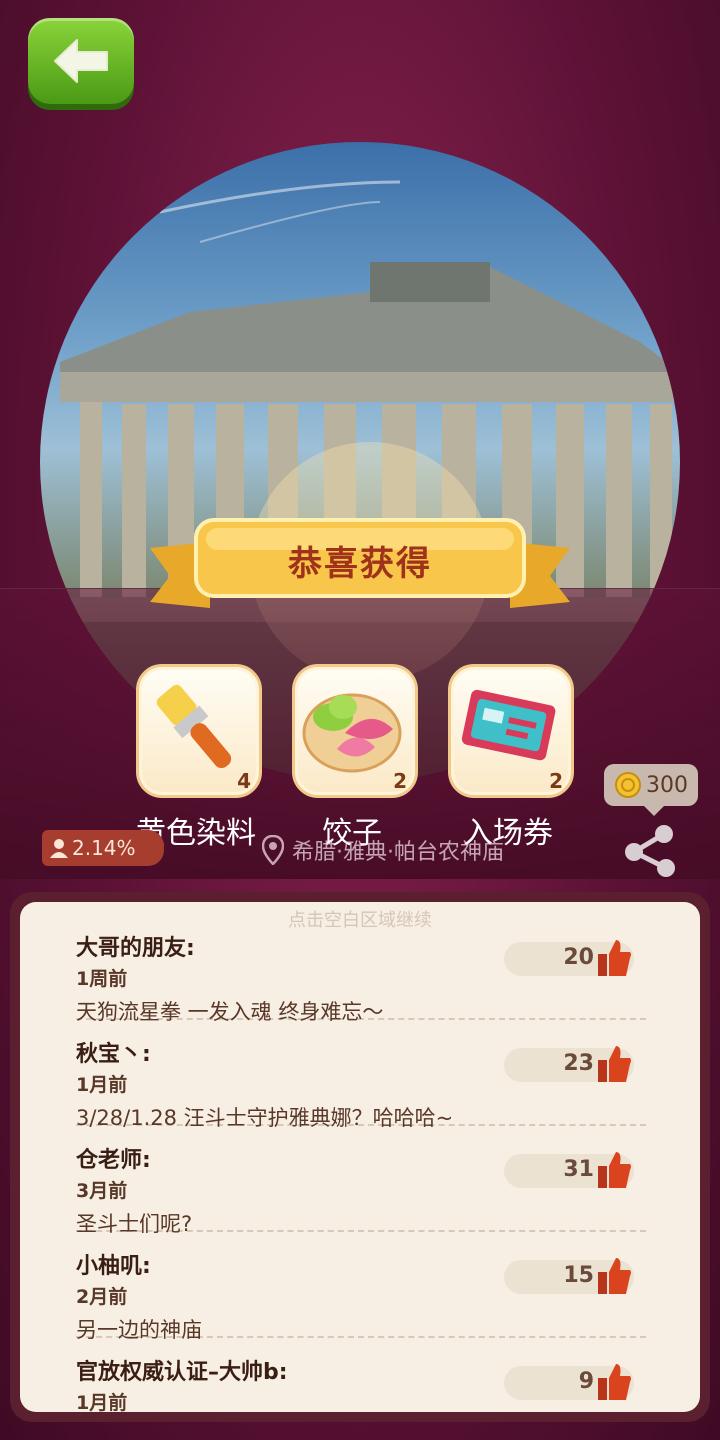 This screenshot has width=720, height=1440. I want to click on like-button: 9, so click(569, 1382).